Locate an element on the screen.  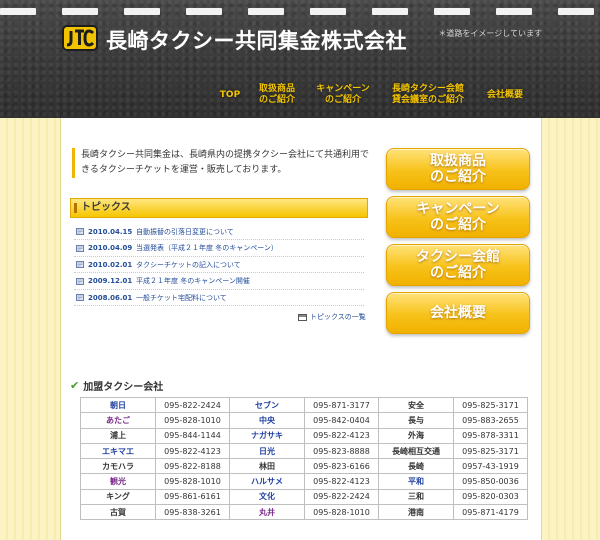
company-name: 浦上 is located at coordinates (118, 435).